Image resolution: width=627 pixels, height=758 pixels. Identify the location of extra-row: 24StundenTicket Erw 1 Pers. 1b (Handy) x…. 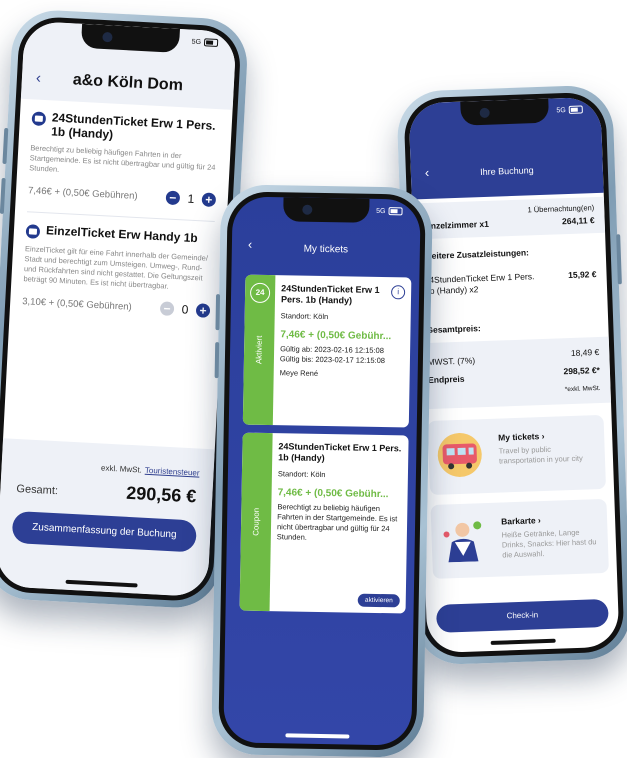
(510, 287).